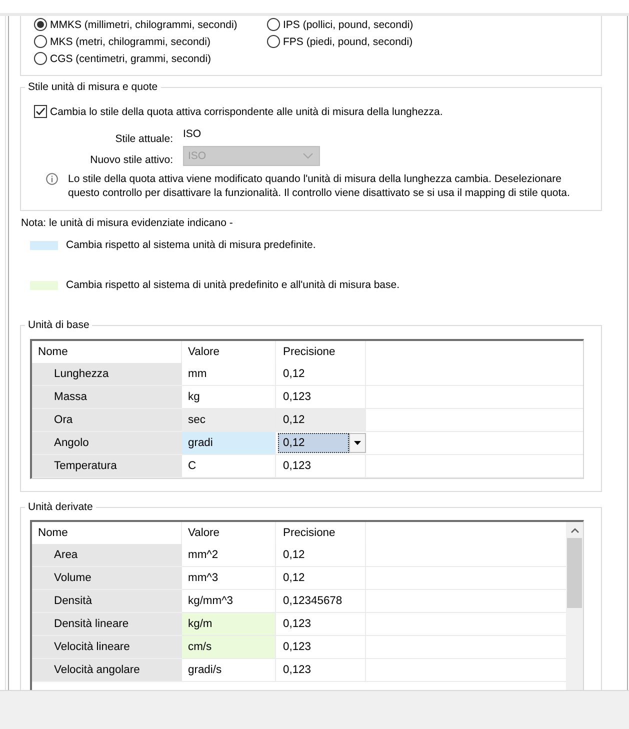 The height and width of the screenshot is (729, 629). I want to click on table-cell: C, so click(229, 466).